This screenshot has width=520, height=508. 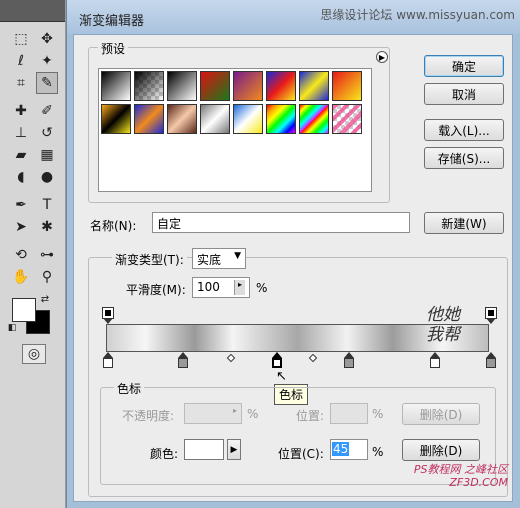 What do you see at coordinates (149, 259) in the screenshot?
I see `gradient-type-label: 渐变类型(T):` at bounding box center [149, 259].